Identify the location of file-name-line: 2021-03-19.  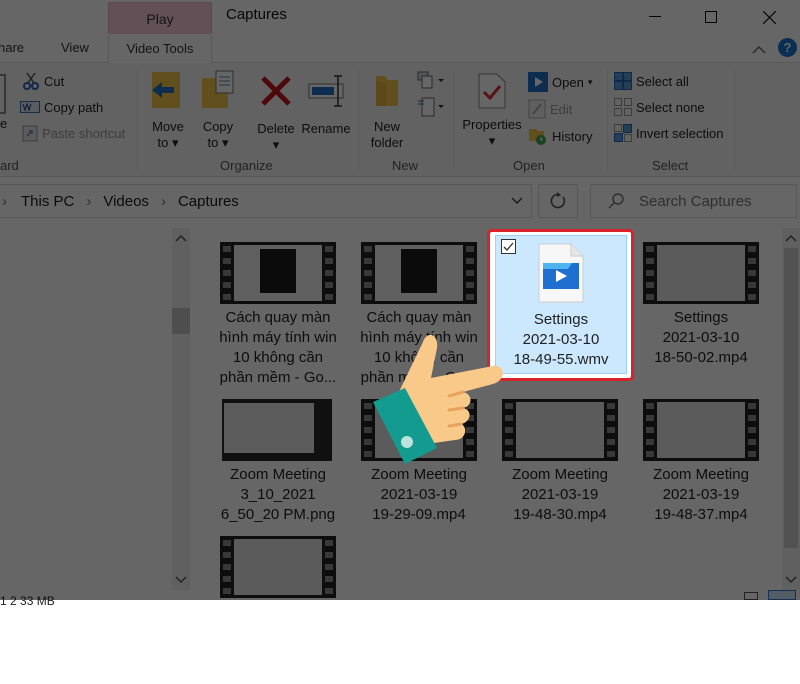
(419, 494).